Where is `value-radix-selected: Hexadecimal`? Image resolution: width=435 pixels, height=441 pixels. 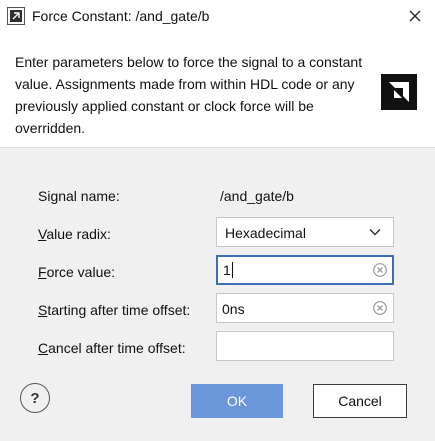
value-radix-selected: Hexadecimal is located at coordinates (265, 233).